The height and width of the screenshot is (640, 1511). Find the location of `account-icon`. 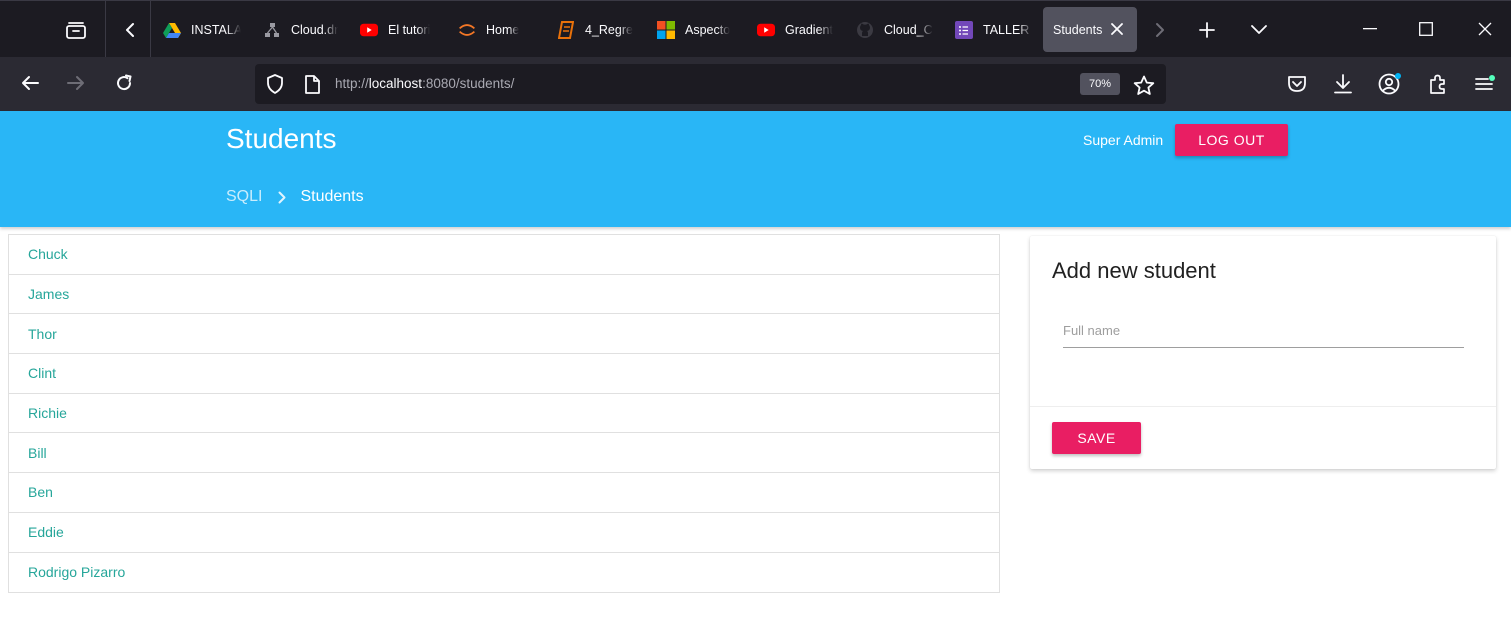

account-icon is located at coordinates (1390, 84).